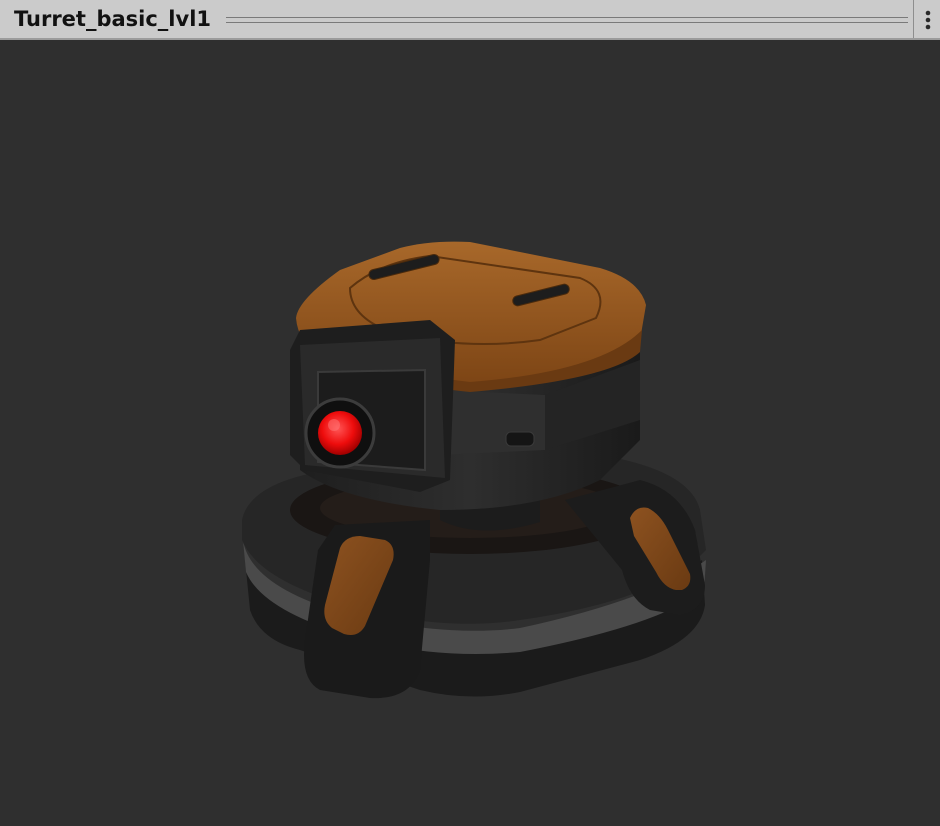  I want to click on drag-handle, so click(567, 20).